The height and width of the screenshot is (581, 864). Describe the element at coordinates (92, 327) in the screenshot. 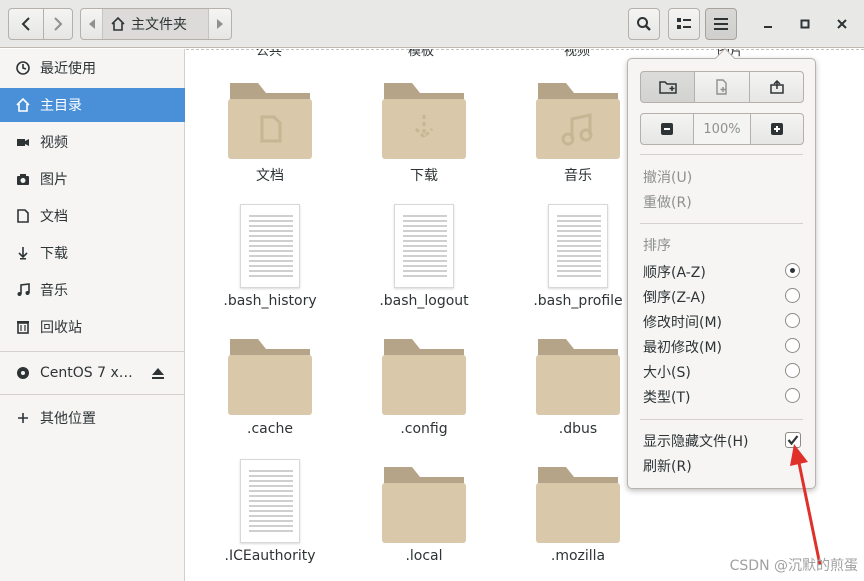

I see `sidebar-item-trash: 回收站` at that location.